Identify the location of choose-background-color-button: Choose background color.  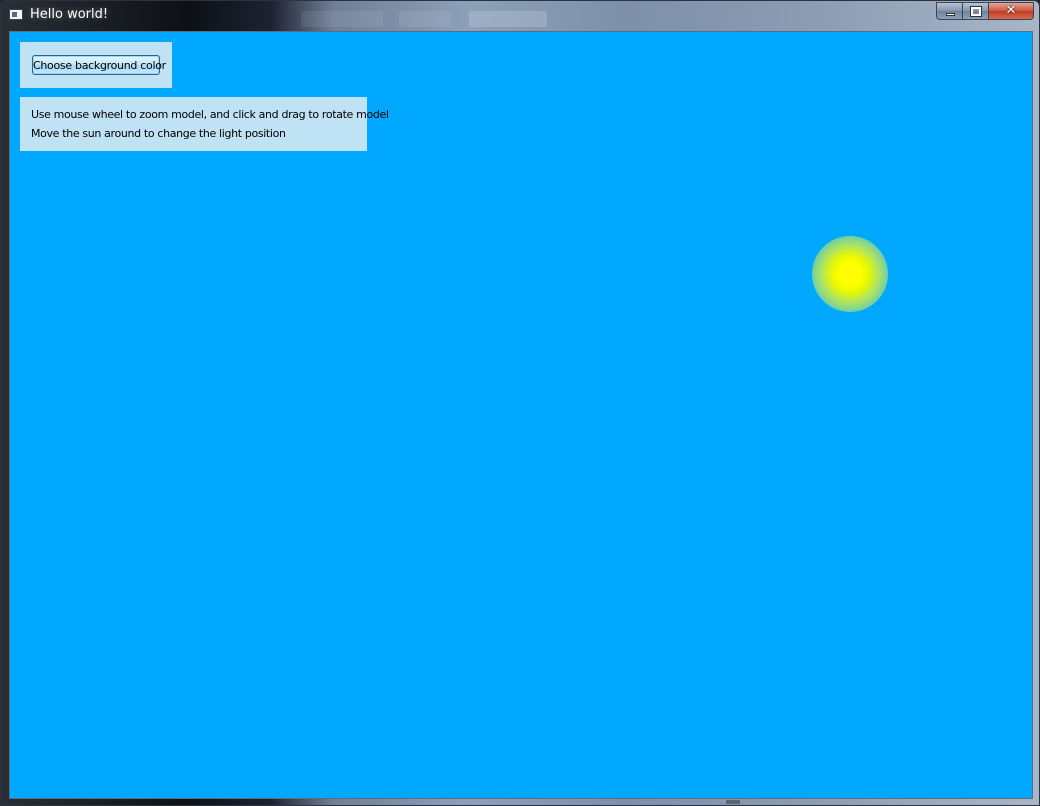
(99, 65).